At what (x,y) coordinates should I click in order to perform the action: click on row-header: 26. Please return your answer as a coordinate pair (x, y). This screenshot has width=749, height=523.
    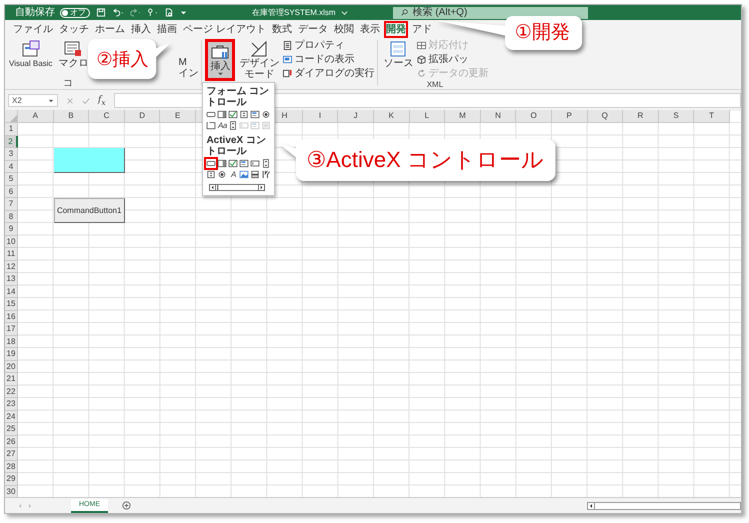
    Looking at the image, I should click on (11, 442).